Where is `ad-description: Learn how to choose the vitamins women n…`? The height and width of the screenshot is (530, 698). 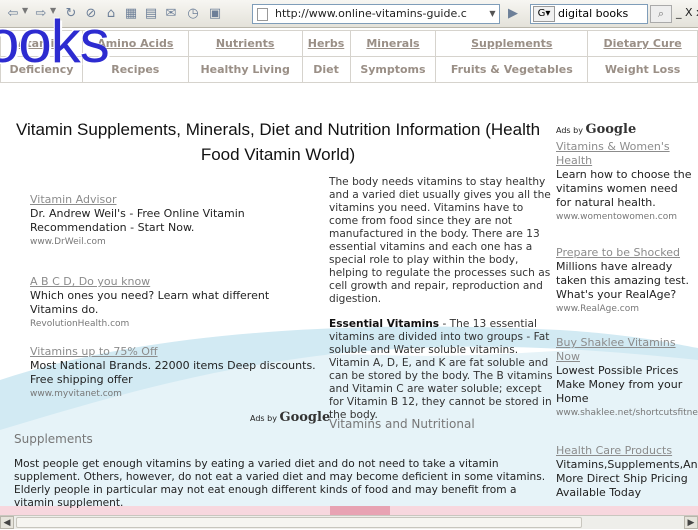
ad-description: Learn how to choose the vitamins women n… is located at coordinates (624, 188).